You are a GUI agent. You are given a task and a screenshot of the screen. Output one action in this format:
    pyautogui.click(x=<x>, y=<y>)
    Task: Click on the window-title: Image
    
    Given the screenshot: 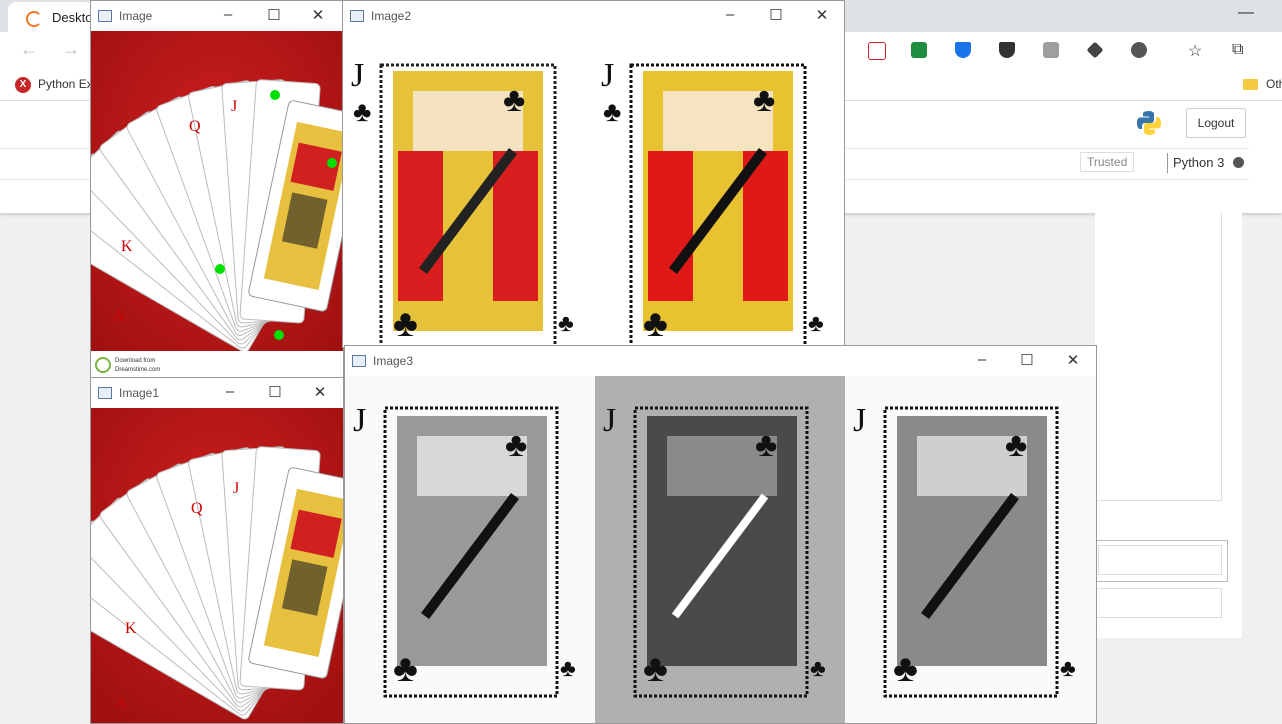 What is the action you would take?
    pyautogui.click(x=136, y=16)
    